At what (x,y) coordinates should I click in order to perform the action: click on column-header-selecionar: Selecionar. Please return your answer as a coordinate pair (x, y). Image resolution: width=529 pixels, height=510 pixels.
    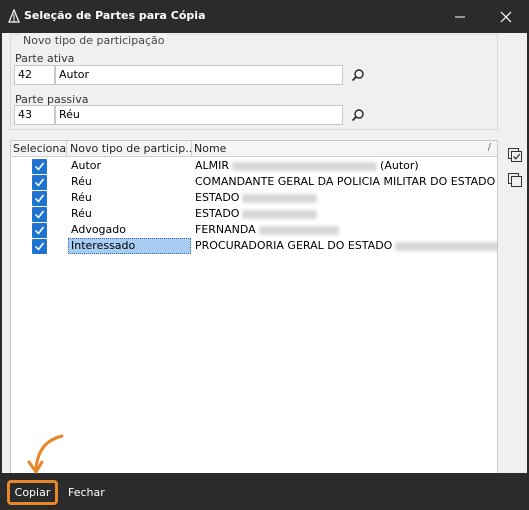
    Looking at the image, I should click on (39, 149).